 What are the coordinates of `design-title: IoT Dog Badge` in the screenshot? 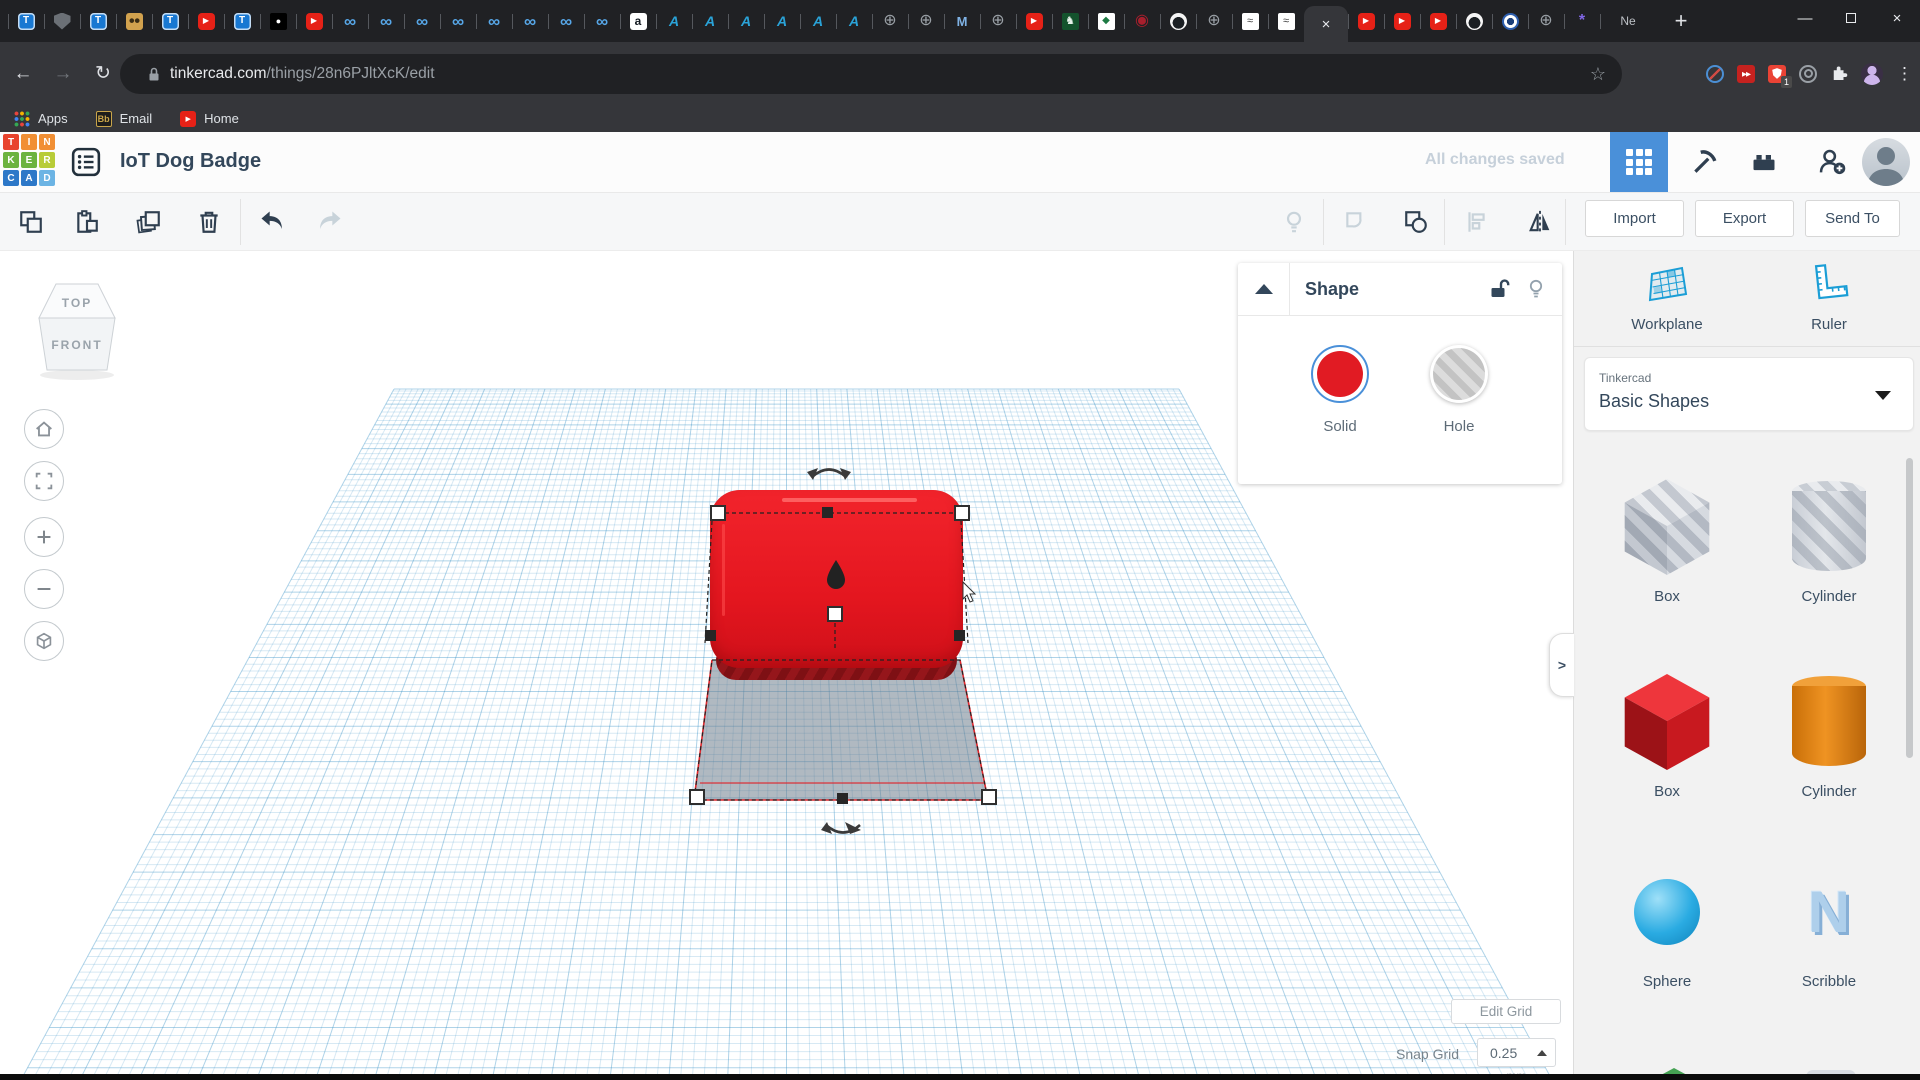 It's located at (190, 161).